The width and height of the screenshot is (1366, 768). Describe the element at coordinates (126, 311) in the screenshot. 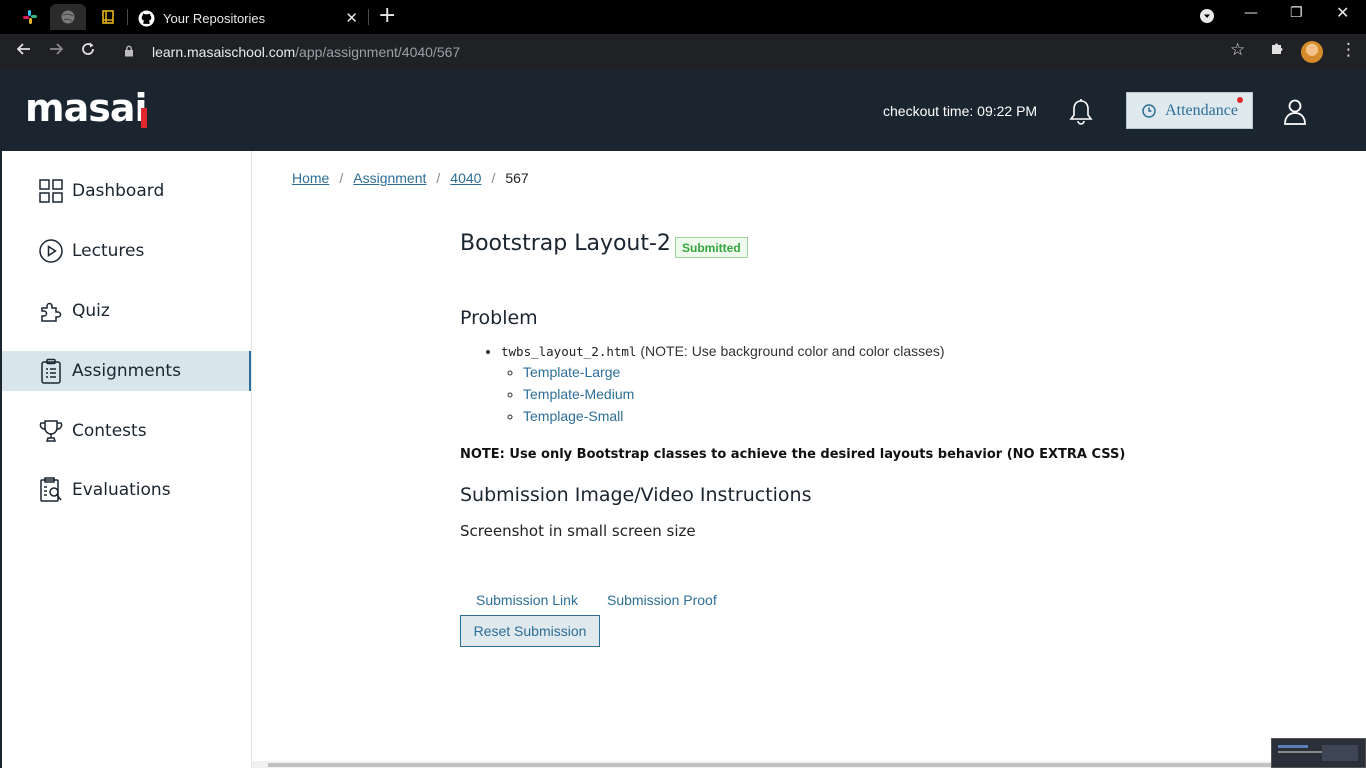

I see `sidebar-item-quiz: Quiz` at that location.